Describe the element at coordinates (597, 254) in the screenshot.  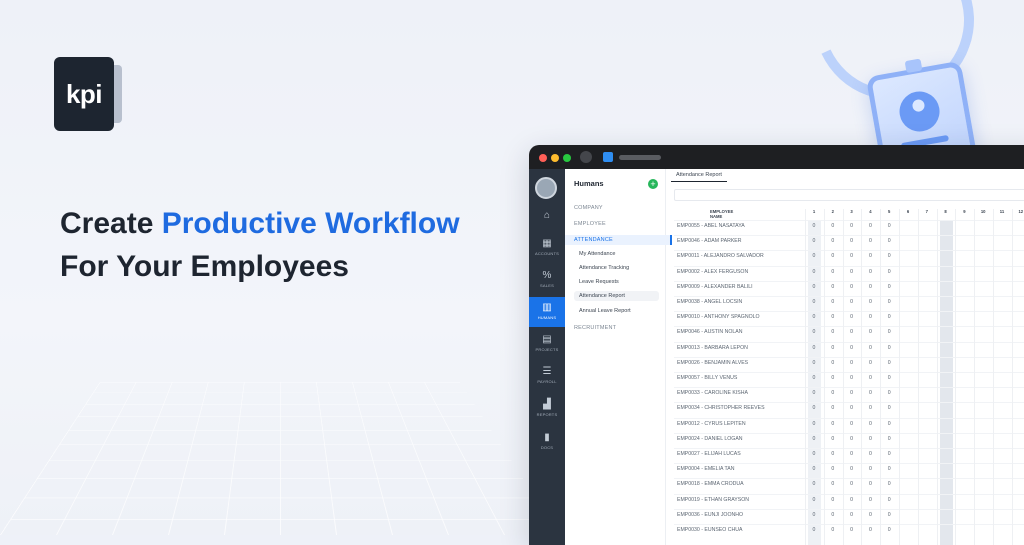
I see `nav-my-attendance: My Attendance` at that location.